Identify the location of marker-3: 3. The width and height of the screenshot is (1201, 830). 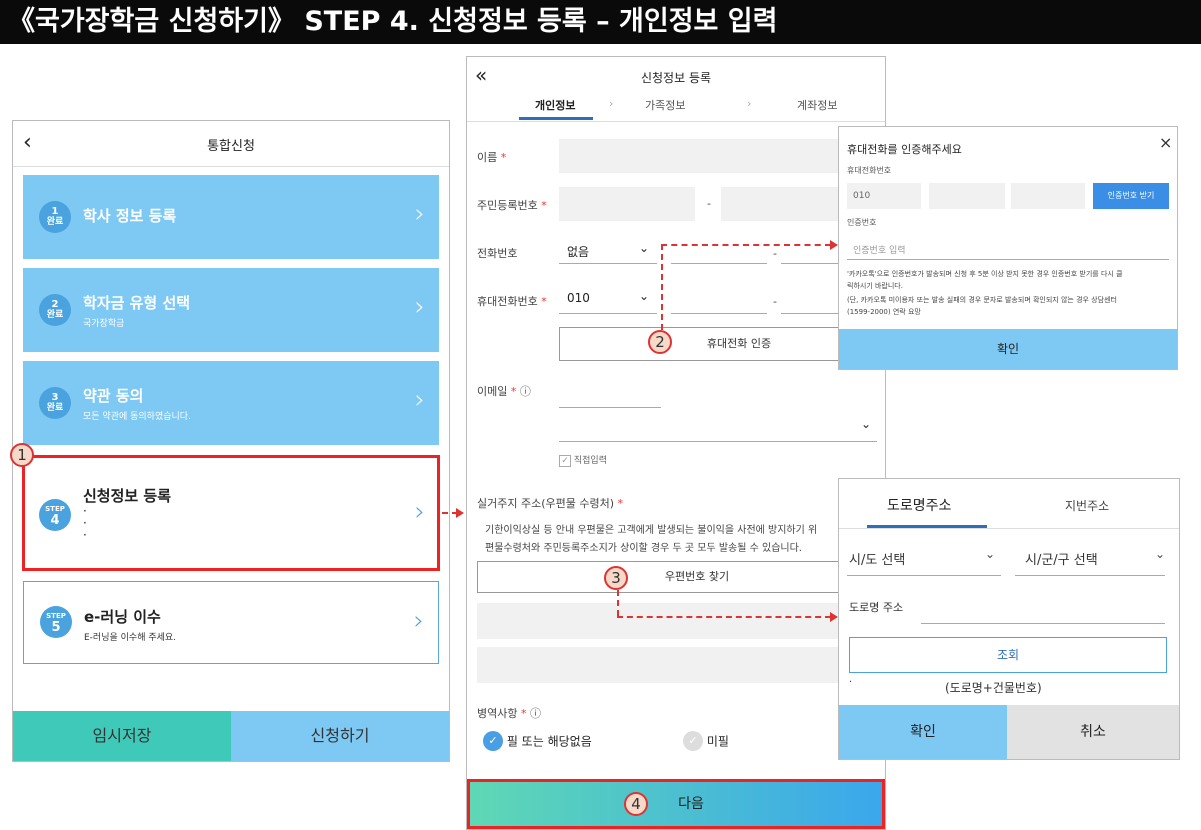
(616, 578).